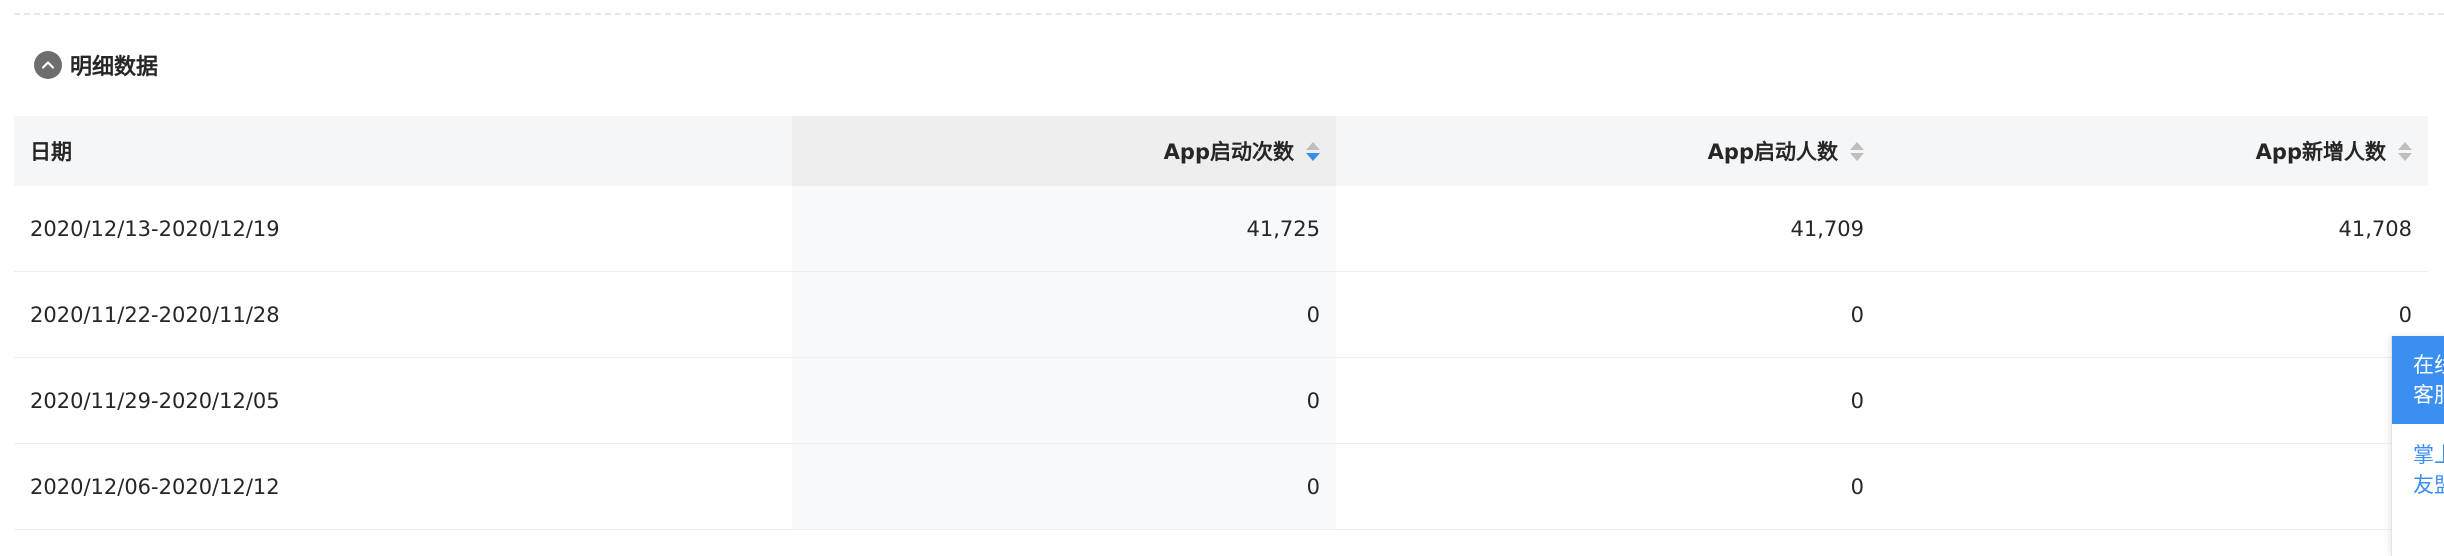 The image size is (2444, 556). What do you see at coordinates (1064, 151) in the screenshot?
I see `column-header-app-launch-count: App启动次数` at bounding box center [1064, 151].